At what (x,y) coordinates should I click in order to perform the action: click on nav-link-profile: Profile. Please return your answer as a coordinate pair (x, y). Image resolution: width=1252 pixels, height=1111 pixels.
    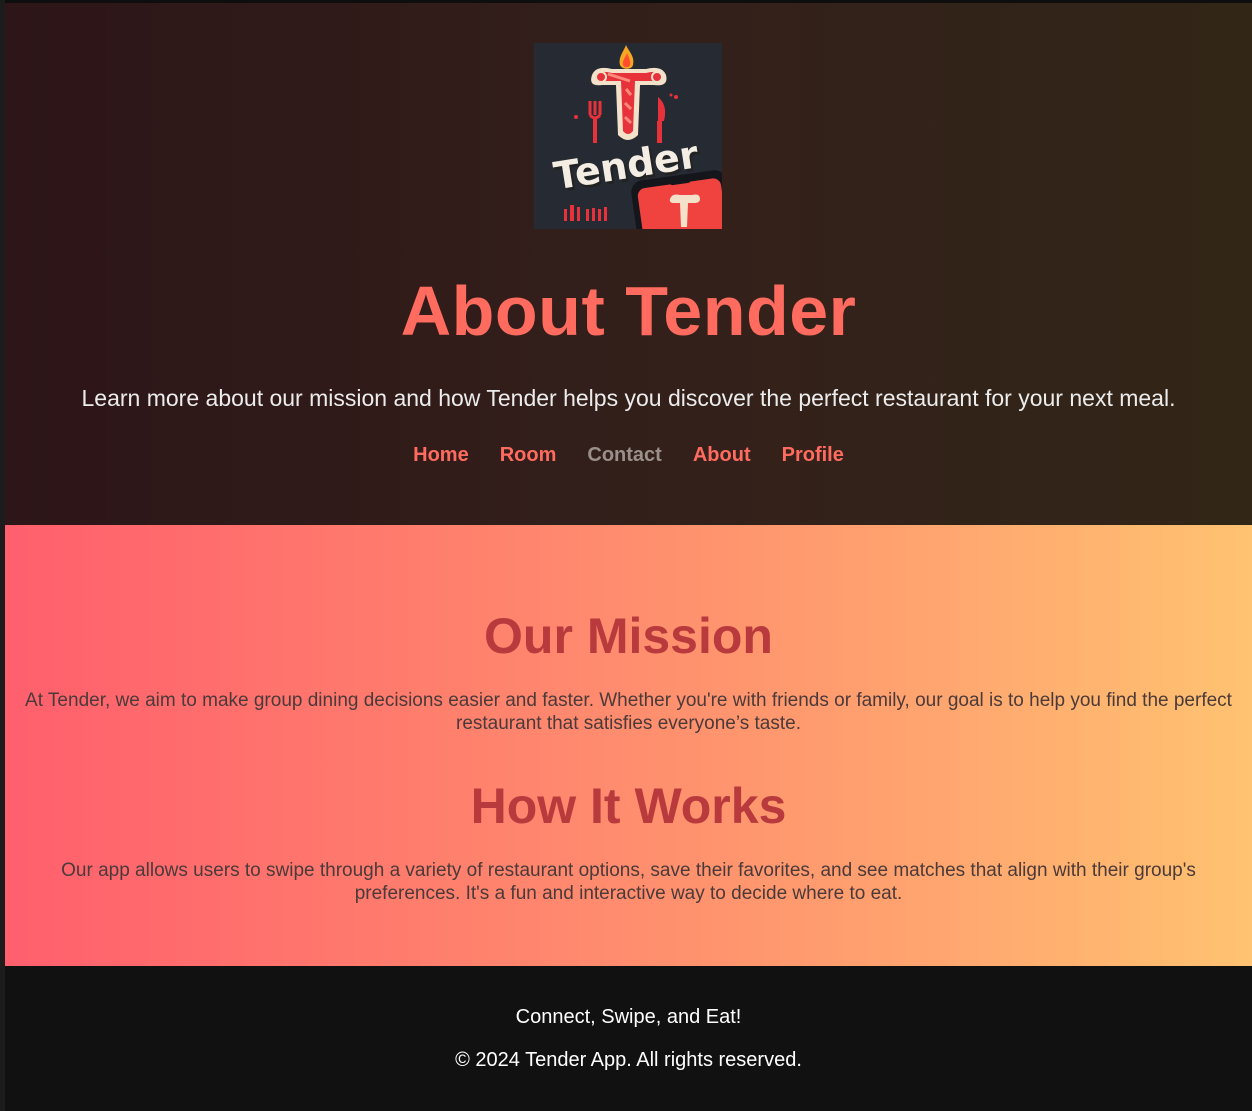
    Looking at the image, I should click on (813, 455).